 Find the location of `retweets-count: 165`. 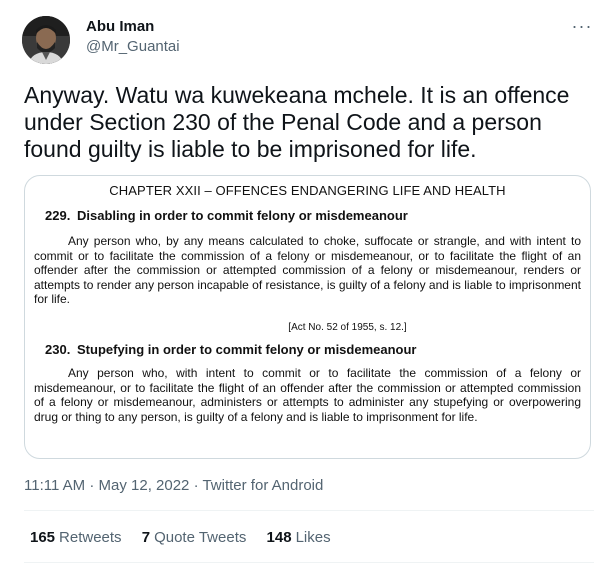

retweets-count: 165 is located at coordinates (43, 537).